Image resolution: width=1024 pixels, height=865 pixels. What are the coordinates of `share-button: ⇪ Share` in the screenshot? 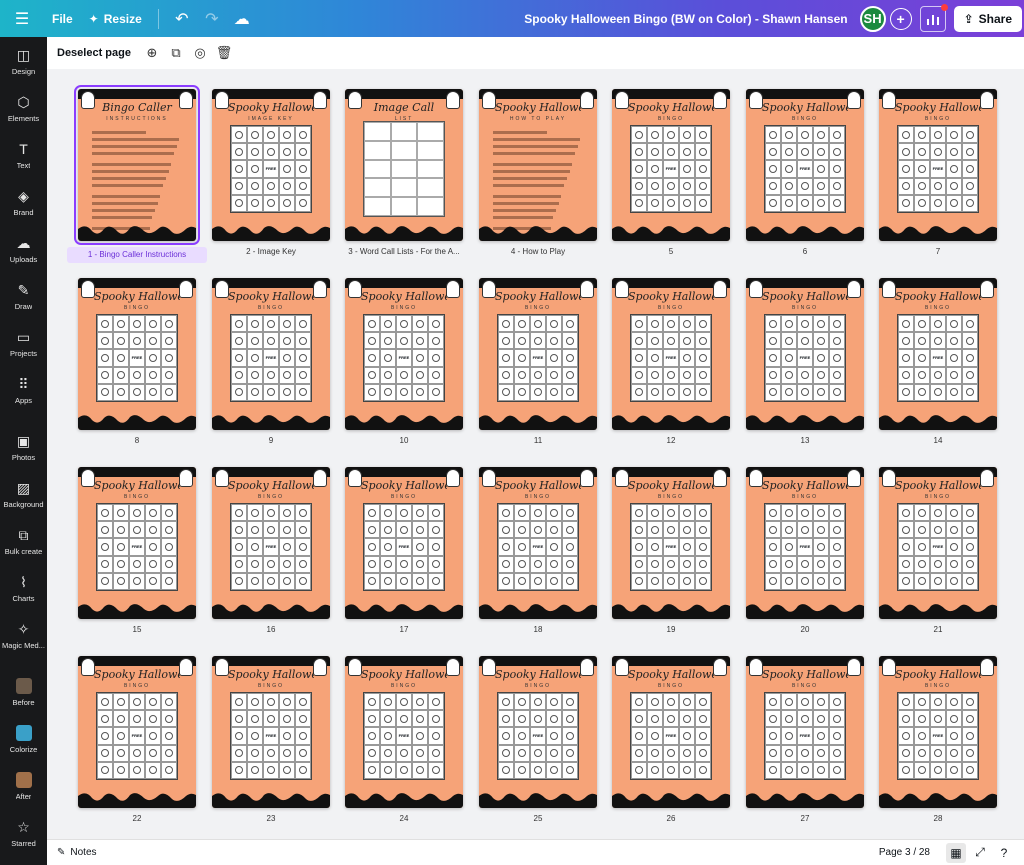 It's located at (987, 18).